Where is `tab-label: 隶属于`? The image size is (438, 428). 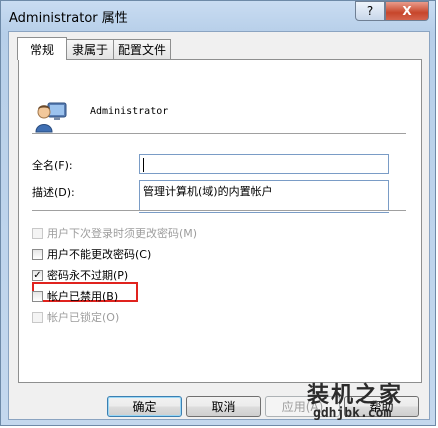
tab-label: 隶属于 is located at coordinates (89, 50).